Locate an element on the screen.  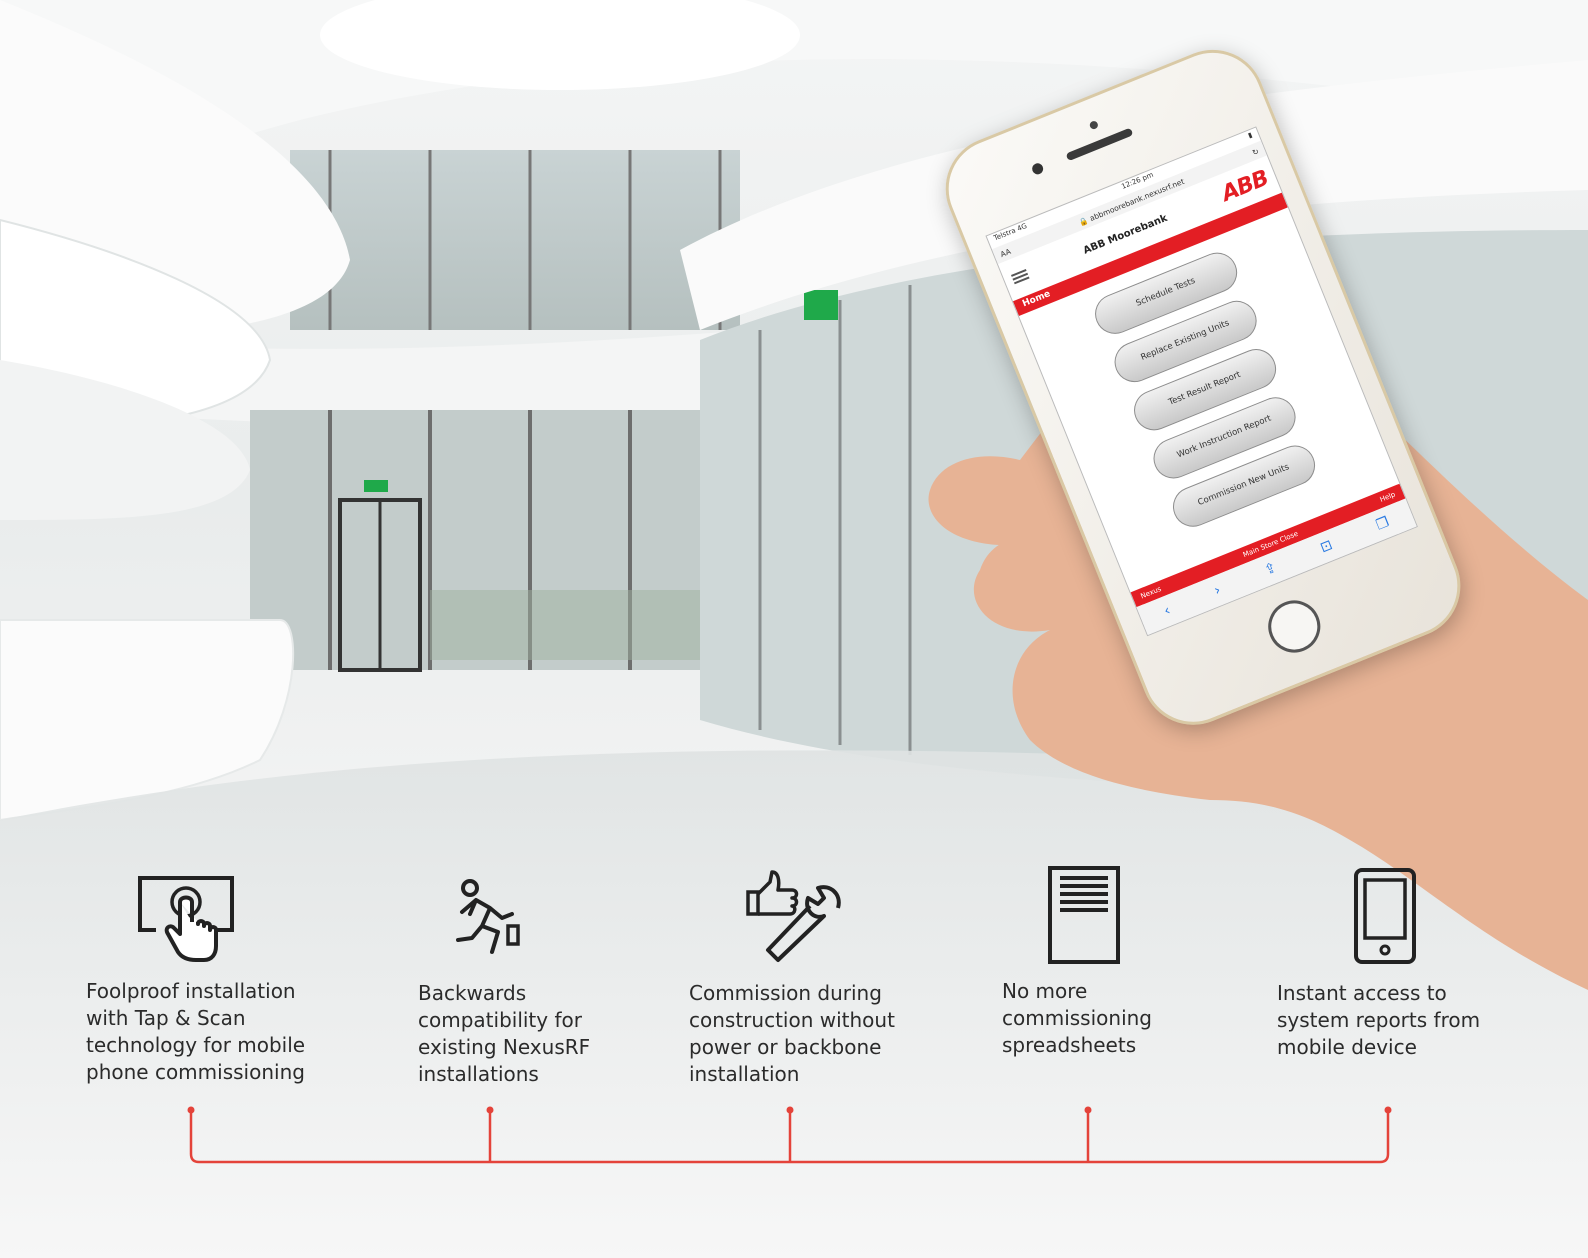
front-sensor is located at coordinates (1094, 125).